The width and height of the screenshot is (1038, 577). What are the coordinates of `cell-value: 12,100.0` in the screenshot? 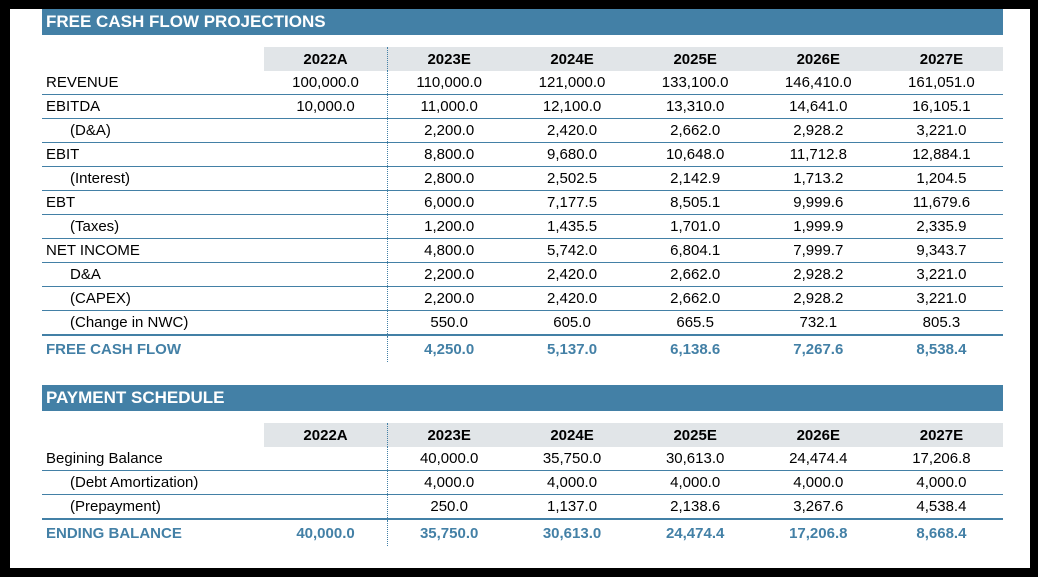 It's located at (572, 106).